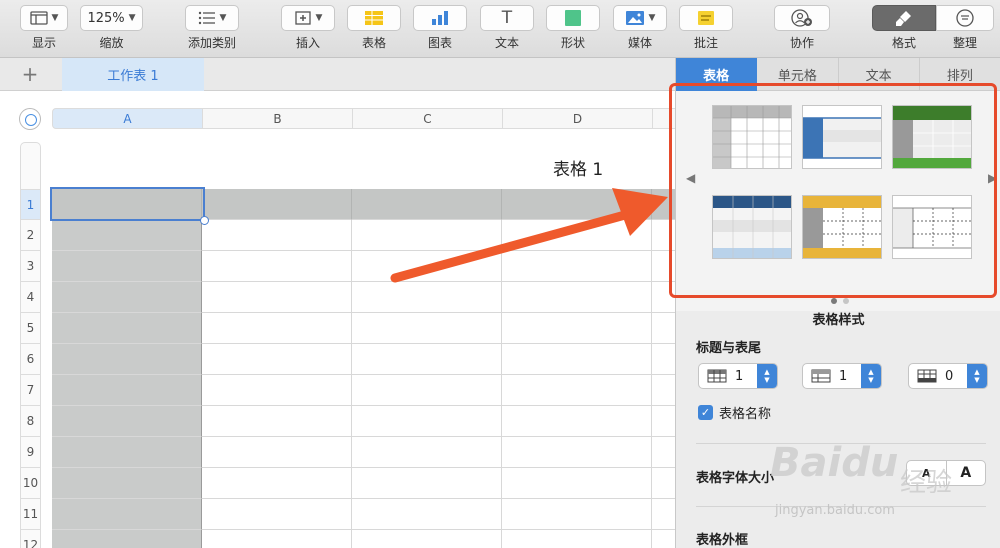 The height and width of the screenshot is (548, 1000). Describe the element at coordinates (802, 18) in the screenshot. I see `collaborate-button` at that location.